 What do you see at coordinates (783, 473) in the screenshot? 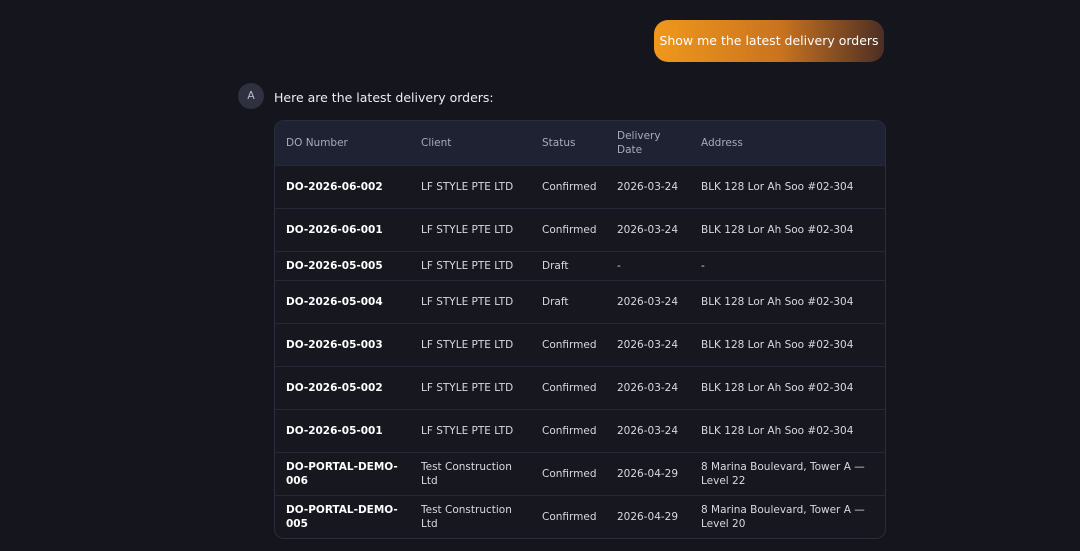
I see `address-value: 8 Marina Boulevard, Tower A — Level 22` at bounding box center [783, 473].